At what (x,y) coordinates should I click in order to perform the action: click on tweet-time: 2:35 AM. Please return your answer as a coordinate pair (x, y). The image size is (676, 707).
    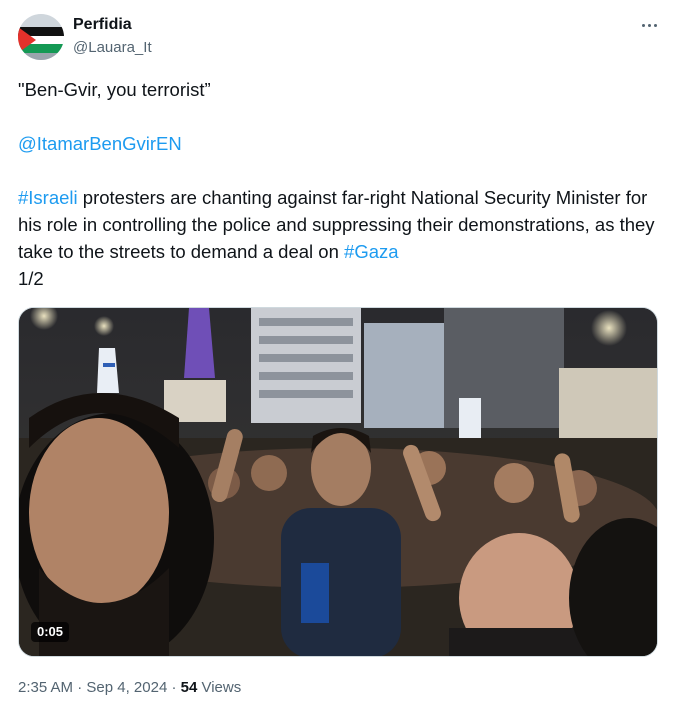
    Looking at the image, I should click on (45, 687).